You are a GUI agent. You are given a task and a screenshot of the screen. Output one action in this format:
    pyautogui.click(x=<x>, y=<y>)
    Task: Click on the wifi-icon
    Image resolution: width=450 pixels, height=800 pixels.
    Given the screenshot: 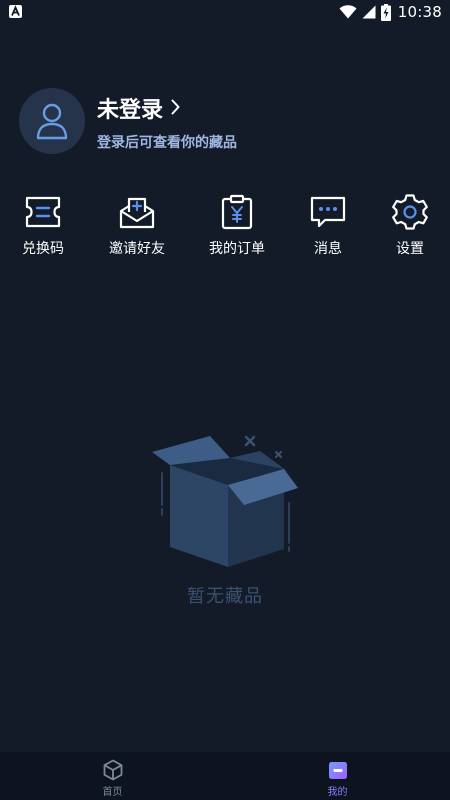 What is the action you would take?
    pyautogui.click(x=348, y=12)
    